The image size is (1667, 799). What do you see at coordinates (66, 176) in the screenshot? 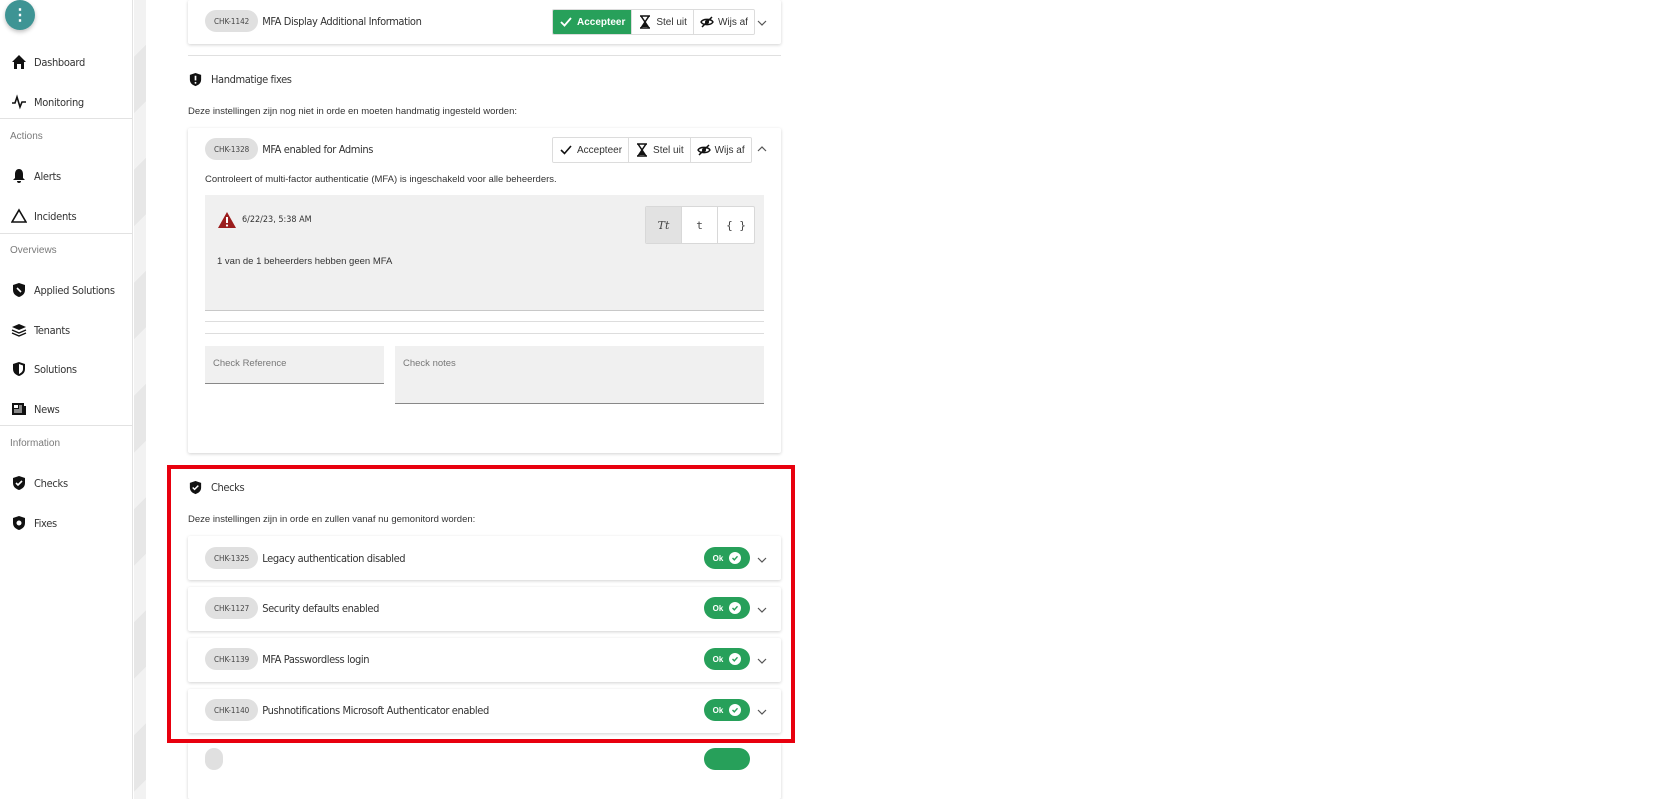
I see `sidebar-item-alerts: Alerts` at bounding box center [66, 176].